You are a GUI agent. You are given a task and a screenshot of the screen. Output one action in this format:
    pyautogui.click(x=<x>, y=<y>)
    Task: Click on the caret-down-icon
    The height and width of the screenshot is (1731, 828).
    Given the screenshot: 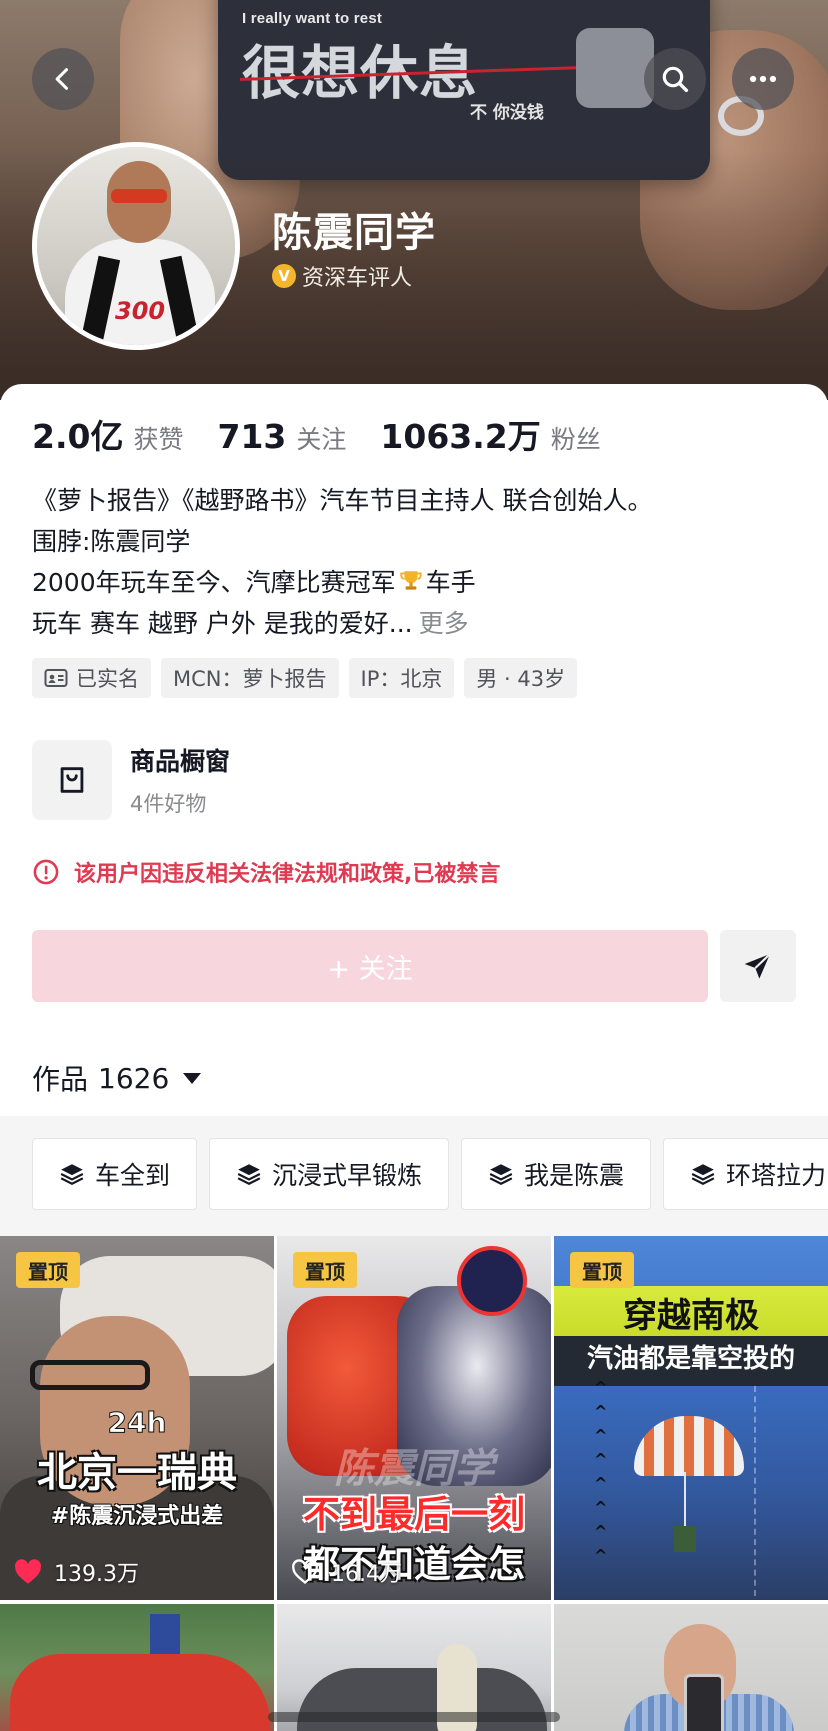 What is the action you would take?
    pyautogui.click(x=192, y=1078)
    